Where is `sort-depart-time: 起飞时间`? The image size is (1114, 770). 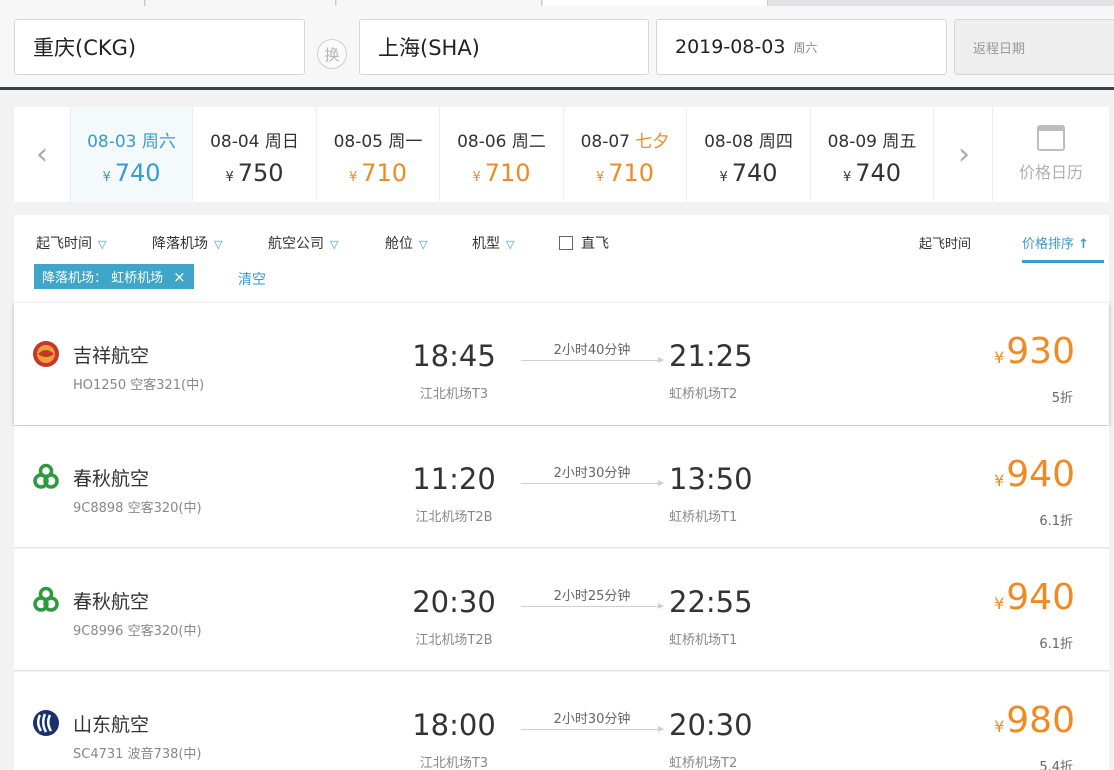 sort-depart-time: 起飞时间 is located at coordinates (945, 242).